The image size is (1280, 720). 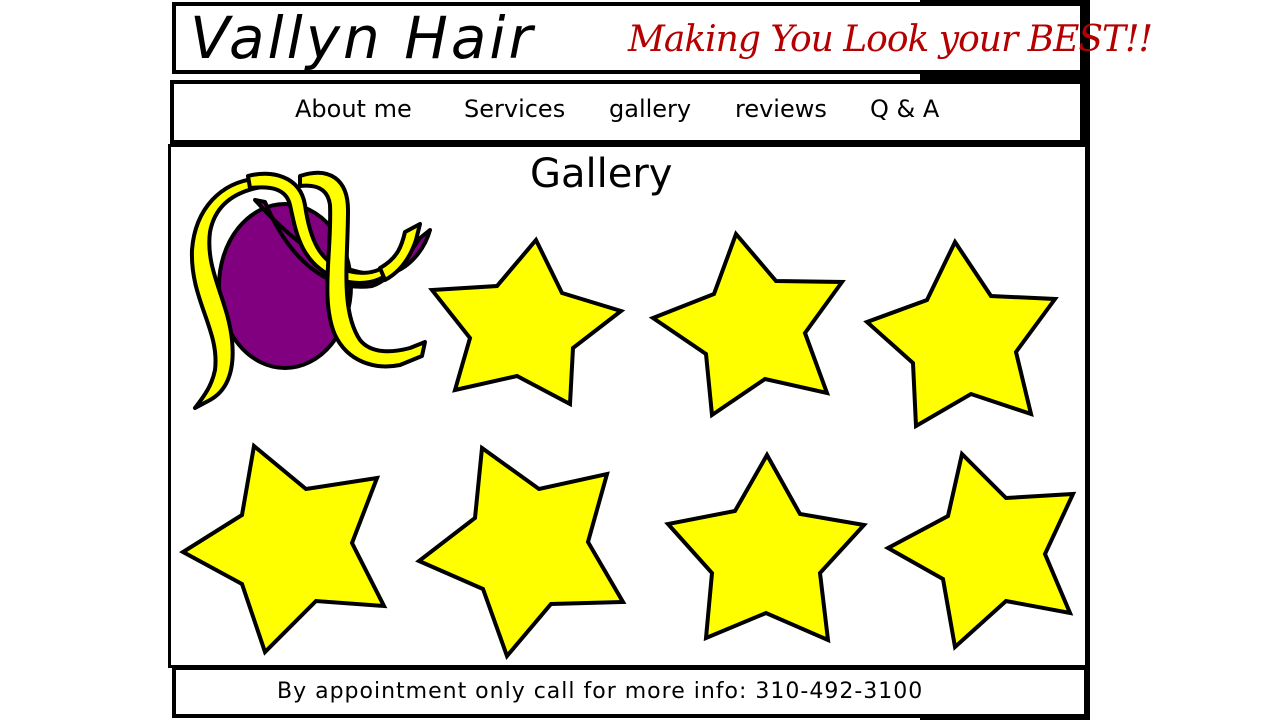 What do you see at coordinates (353, 109) in the screenshot?
I see `nav-item-about-me: About me` at bounding box center [353, 109].